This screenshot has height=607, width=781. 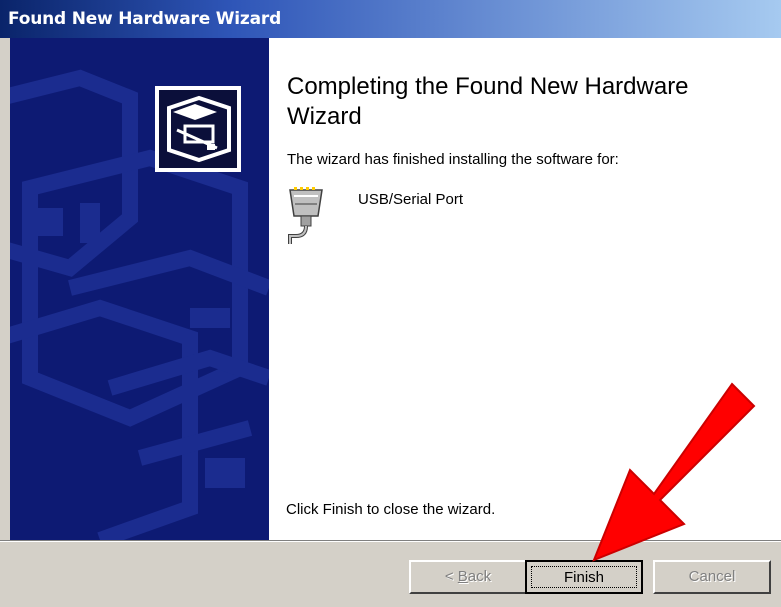 I want to click on device-name: USB/Serial Port, so click(x=411, y=199).